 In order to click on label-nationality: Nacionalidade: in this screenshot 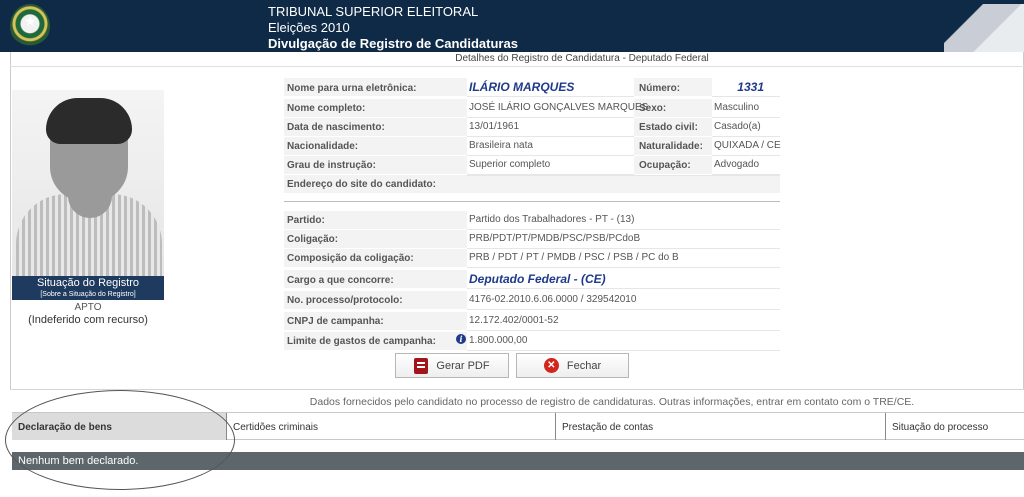, I will do `click(323, 146)`.